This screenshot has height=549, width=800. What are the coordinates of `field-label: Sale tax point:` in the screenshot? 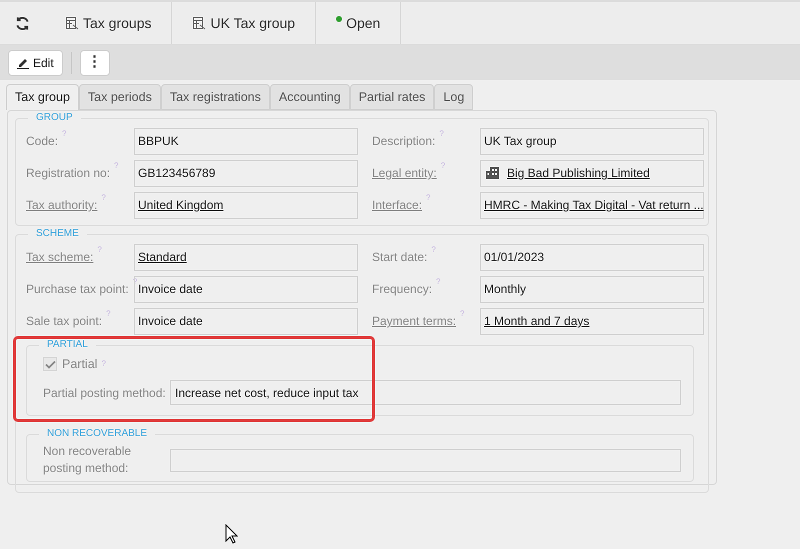 It's located at (64, 321).